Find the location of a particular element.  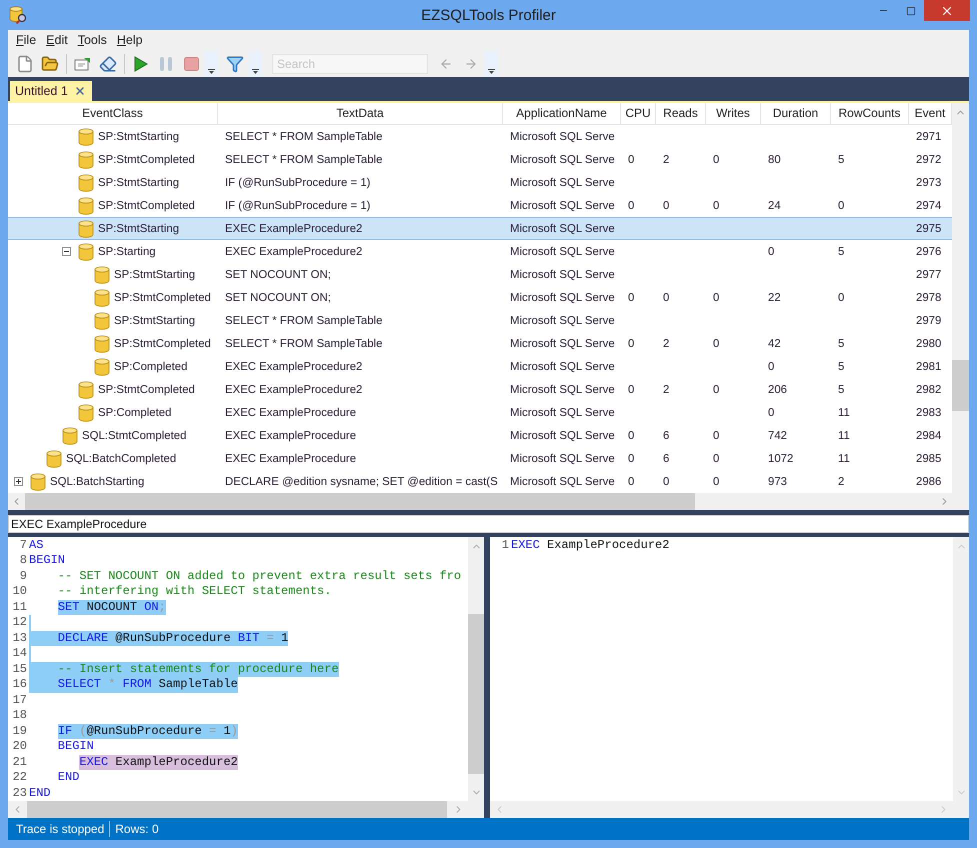

menu-item: File is located at coordinates (26, 39).